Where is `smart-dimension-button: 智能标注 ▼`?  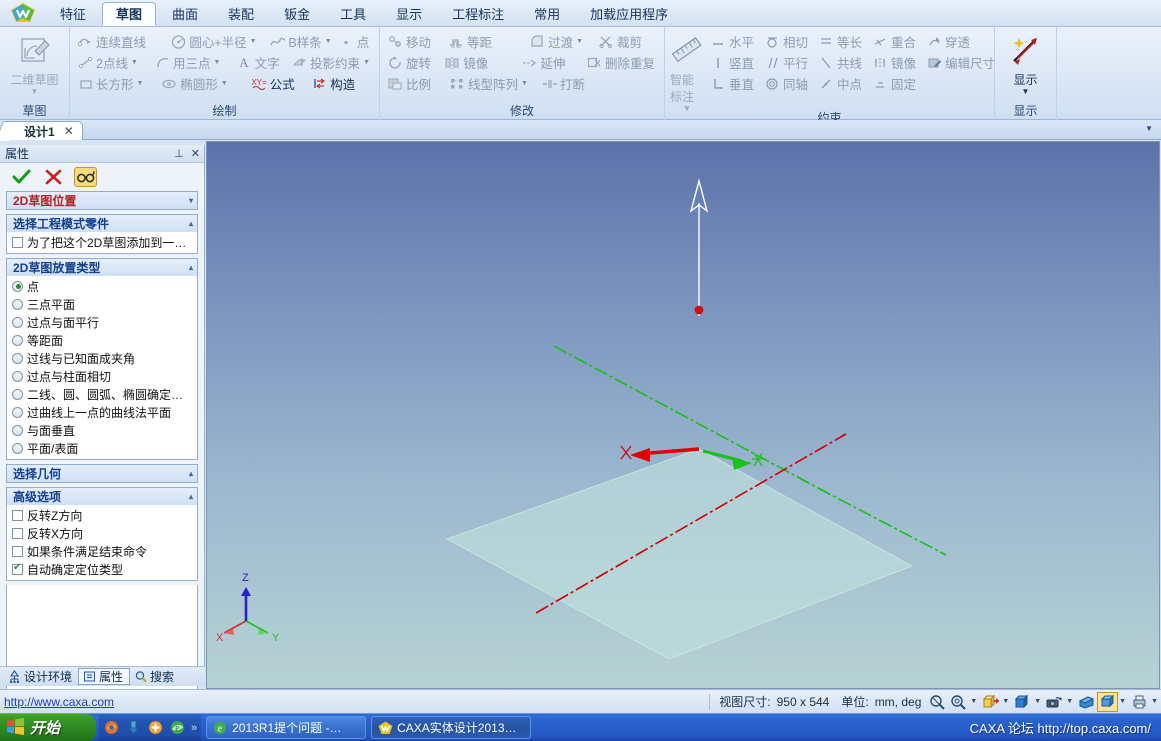
smart-dimension-button: 智能标注 ▼ is located at coordinates (687, 72).